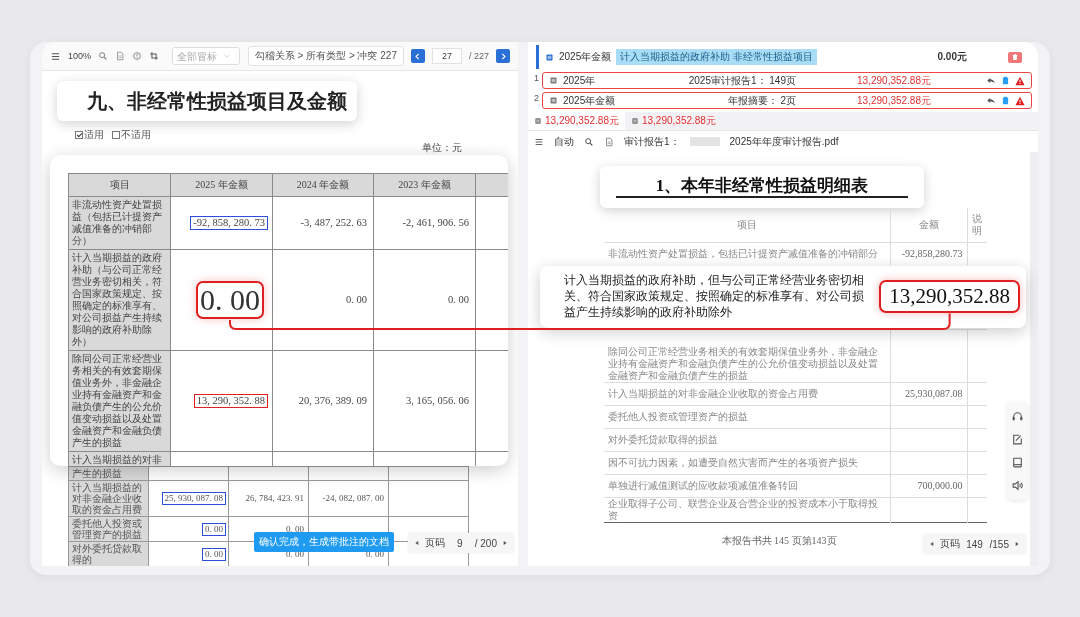 The height and width of the screenshot is (617, 1080). Describe the element at coordinates (323, 185) in the screenshot. I see `column-header: 2024 年金额` at that location.